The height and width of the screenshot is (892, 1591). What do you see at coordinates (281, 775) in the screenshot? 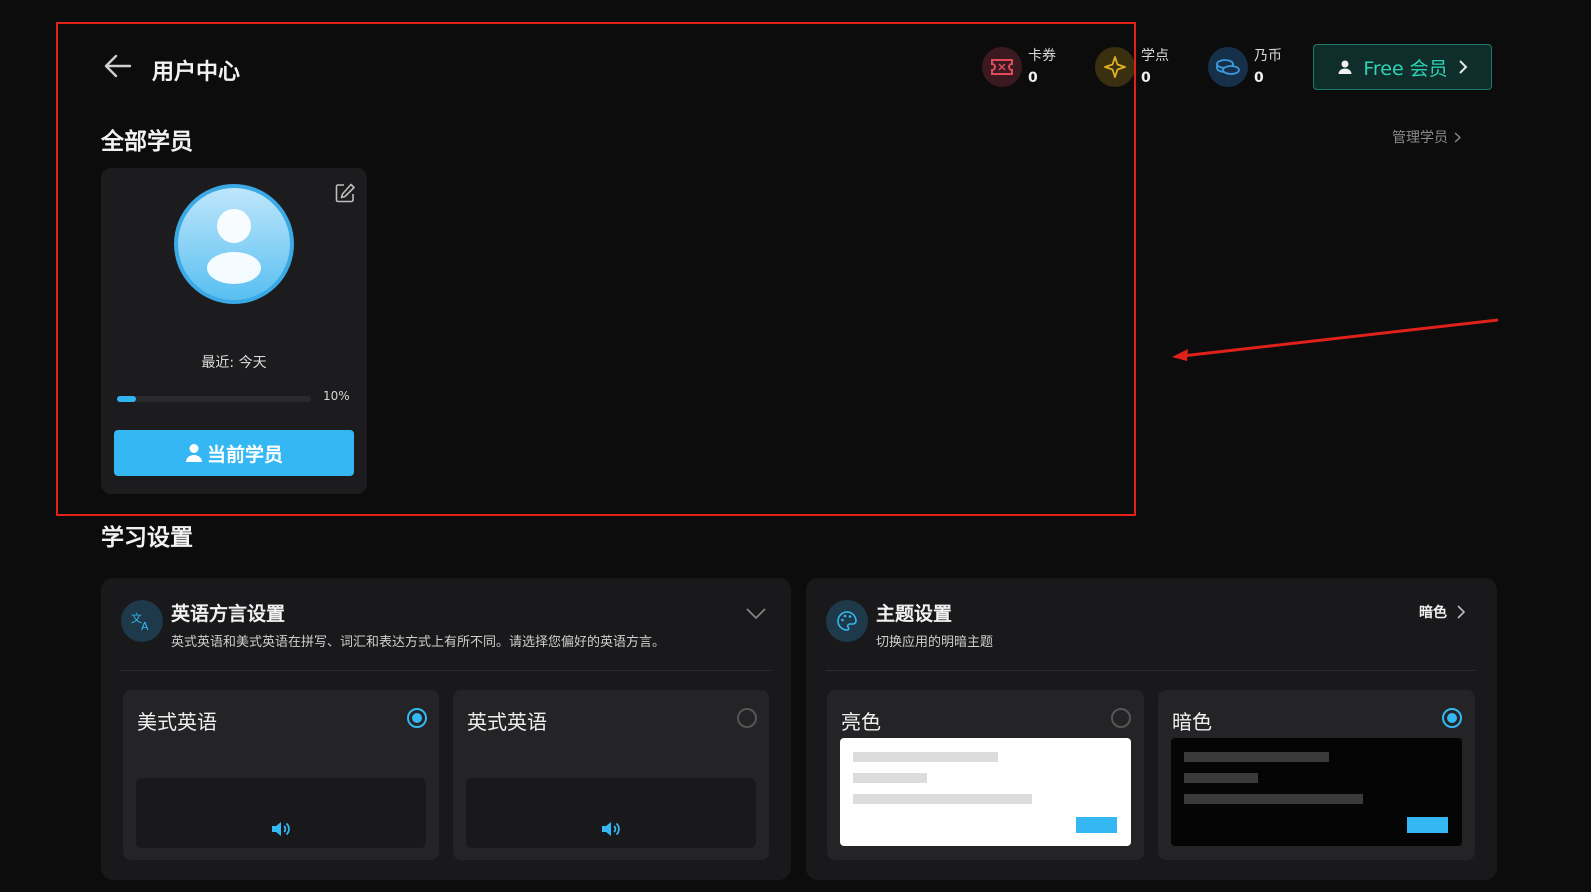
I see `option-american-english: 美式英语` at bounding box center [281, 775].